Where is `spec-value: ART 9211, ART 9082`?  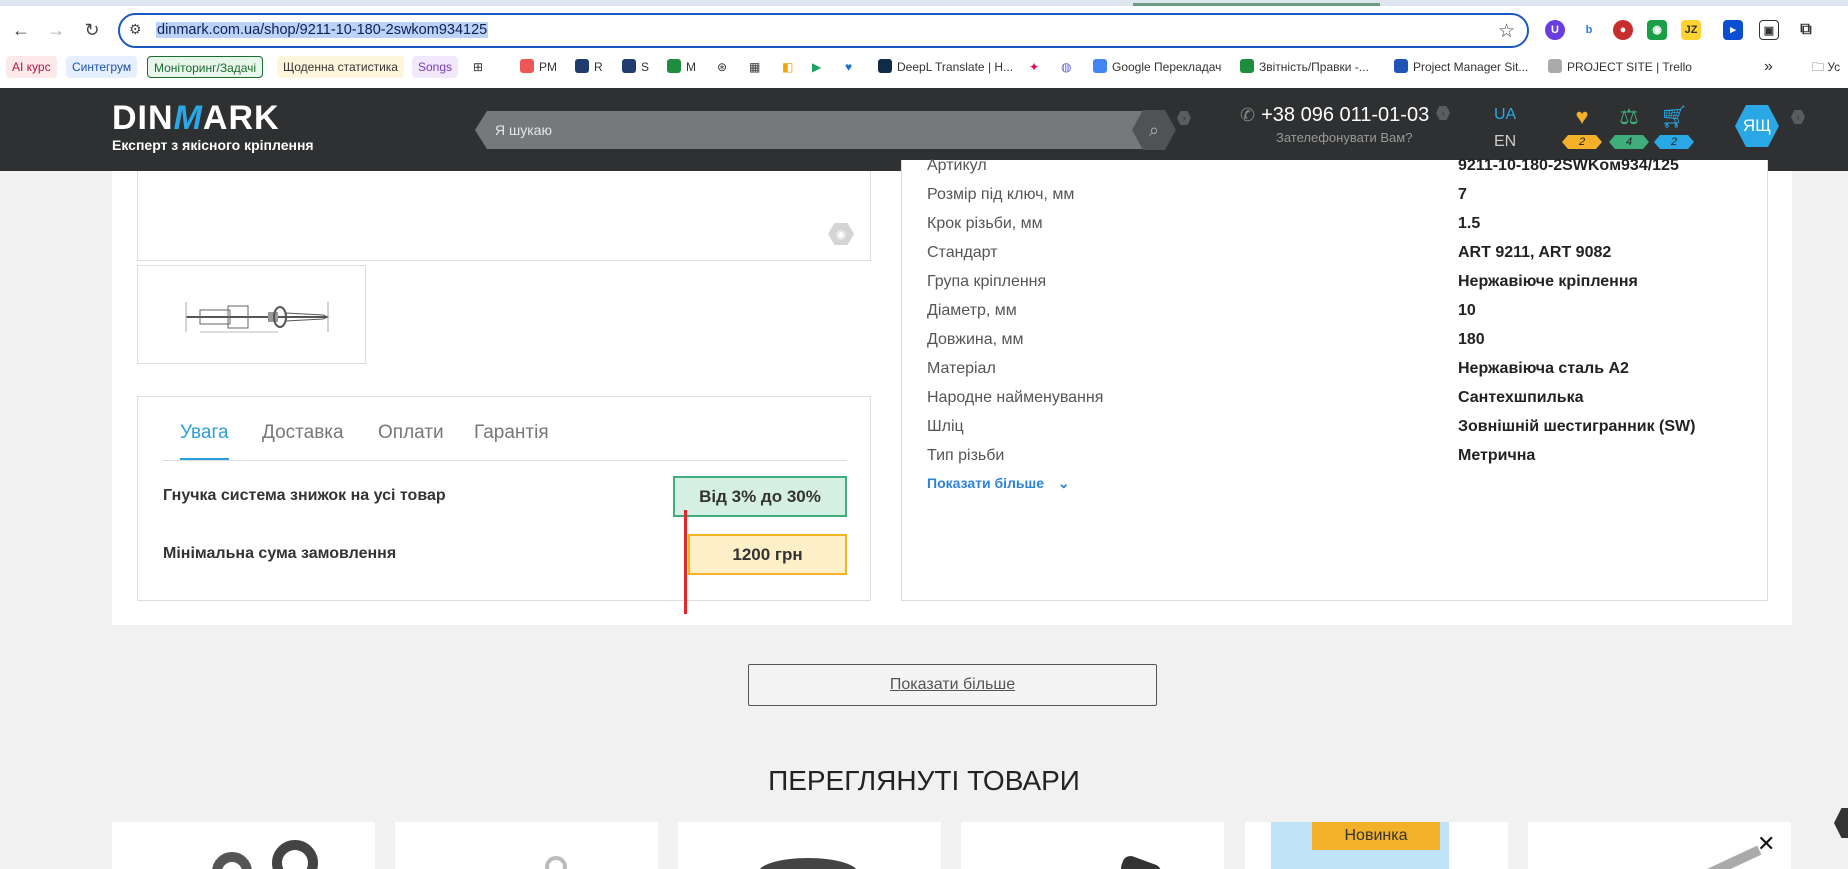
spec-value: ART 9211, ART 9082 is located at coordinates (1535, 252).